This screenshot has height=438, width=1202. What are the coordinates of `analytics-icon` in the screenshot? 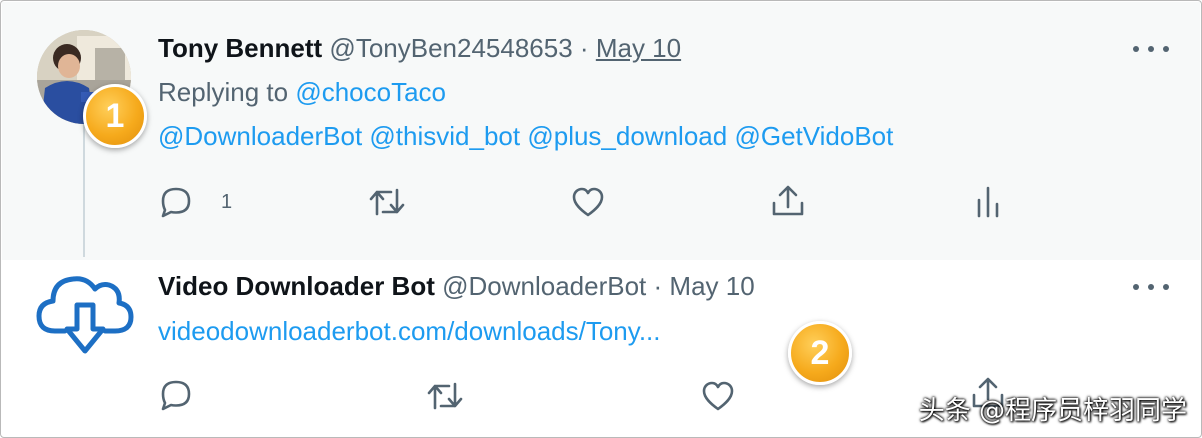 It's located at (988, 202).